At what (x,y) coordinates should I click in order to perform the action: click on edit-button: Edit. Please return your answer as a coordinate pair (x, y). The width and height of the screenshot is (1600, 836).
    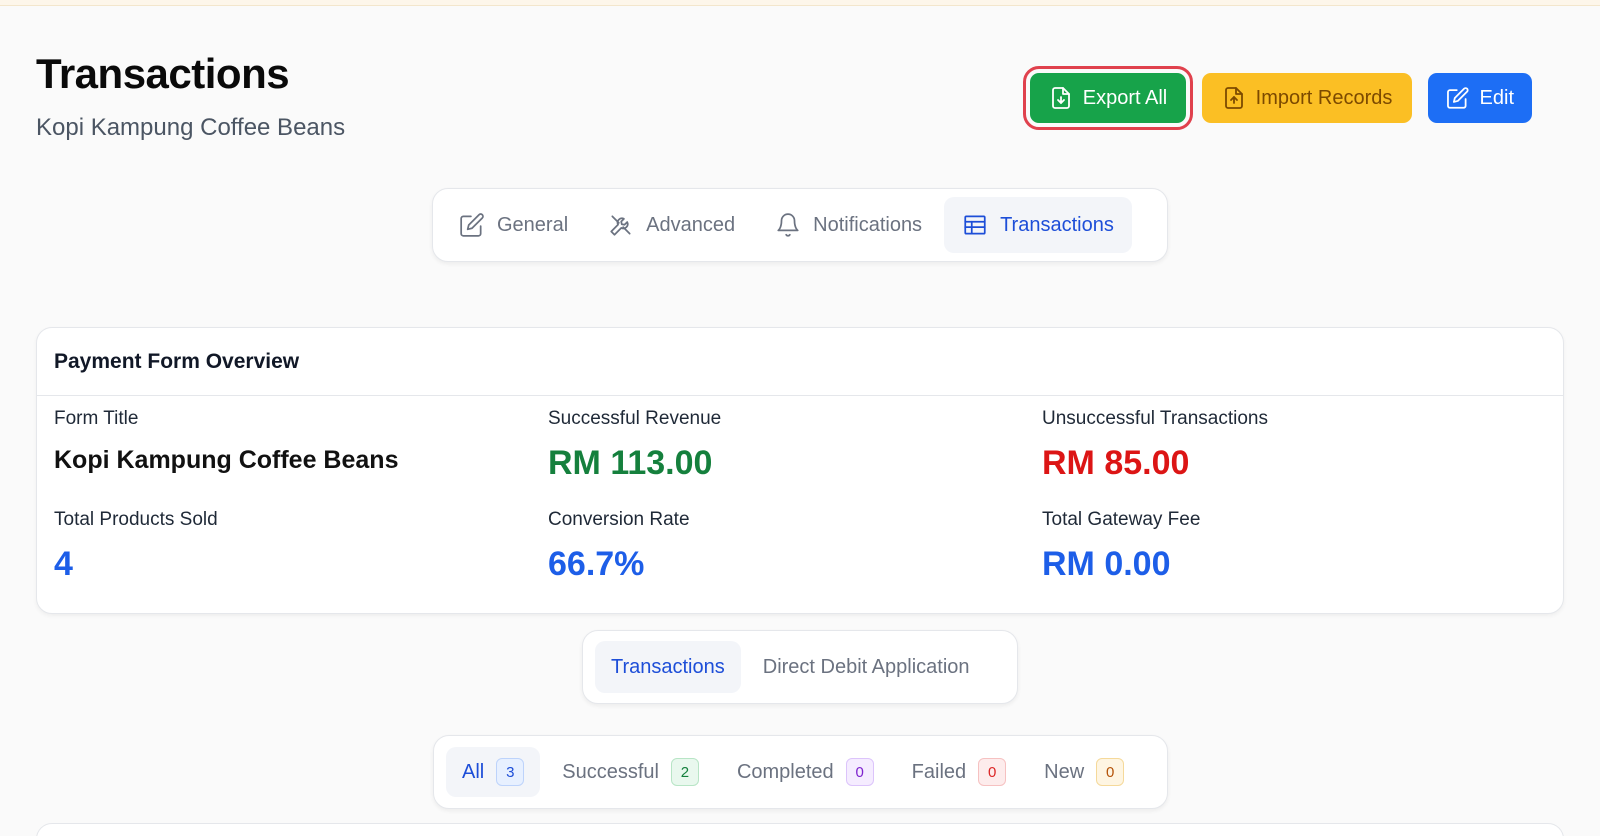
    Looking at the image, I should click on (1480, 98).